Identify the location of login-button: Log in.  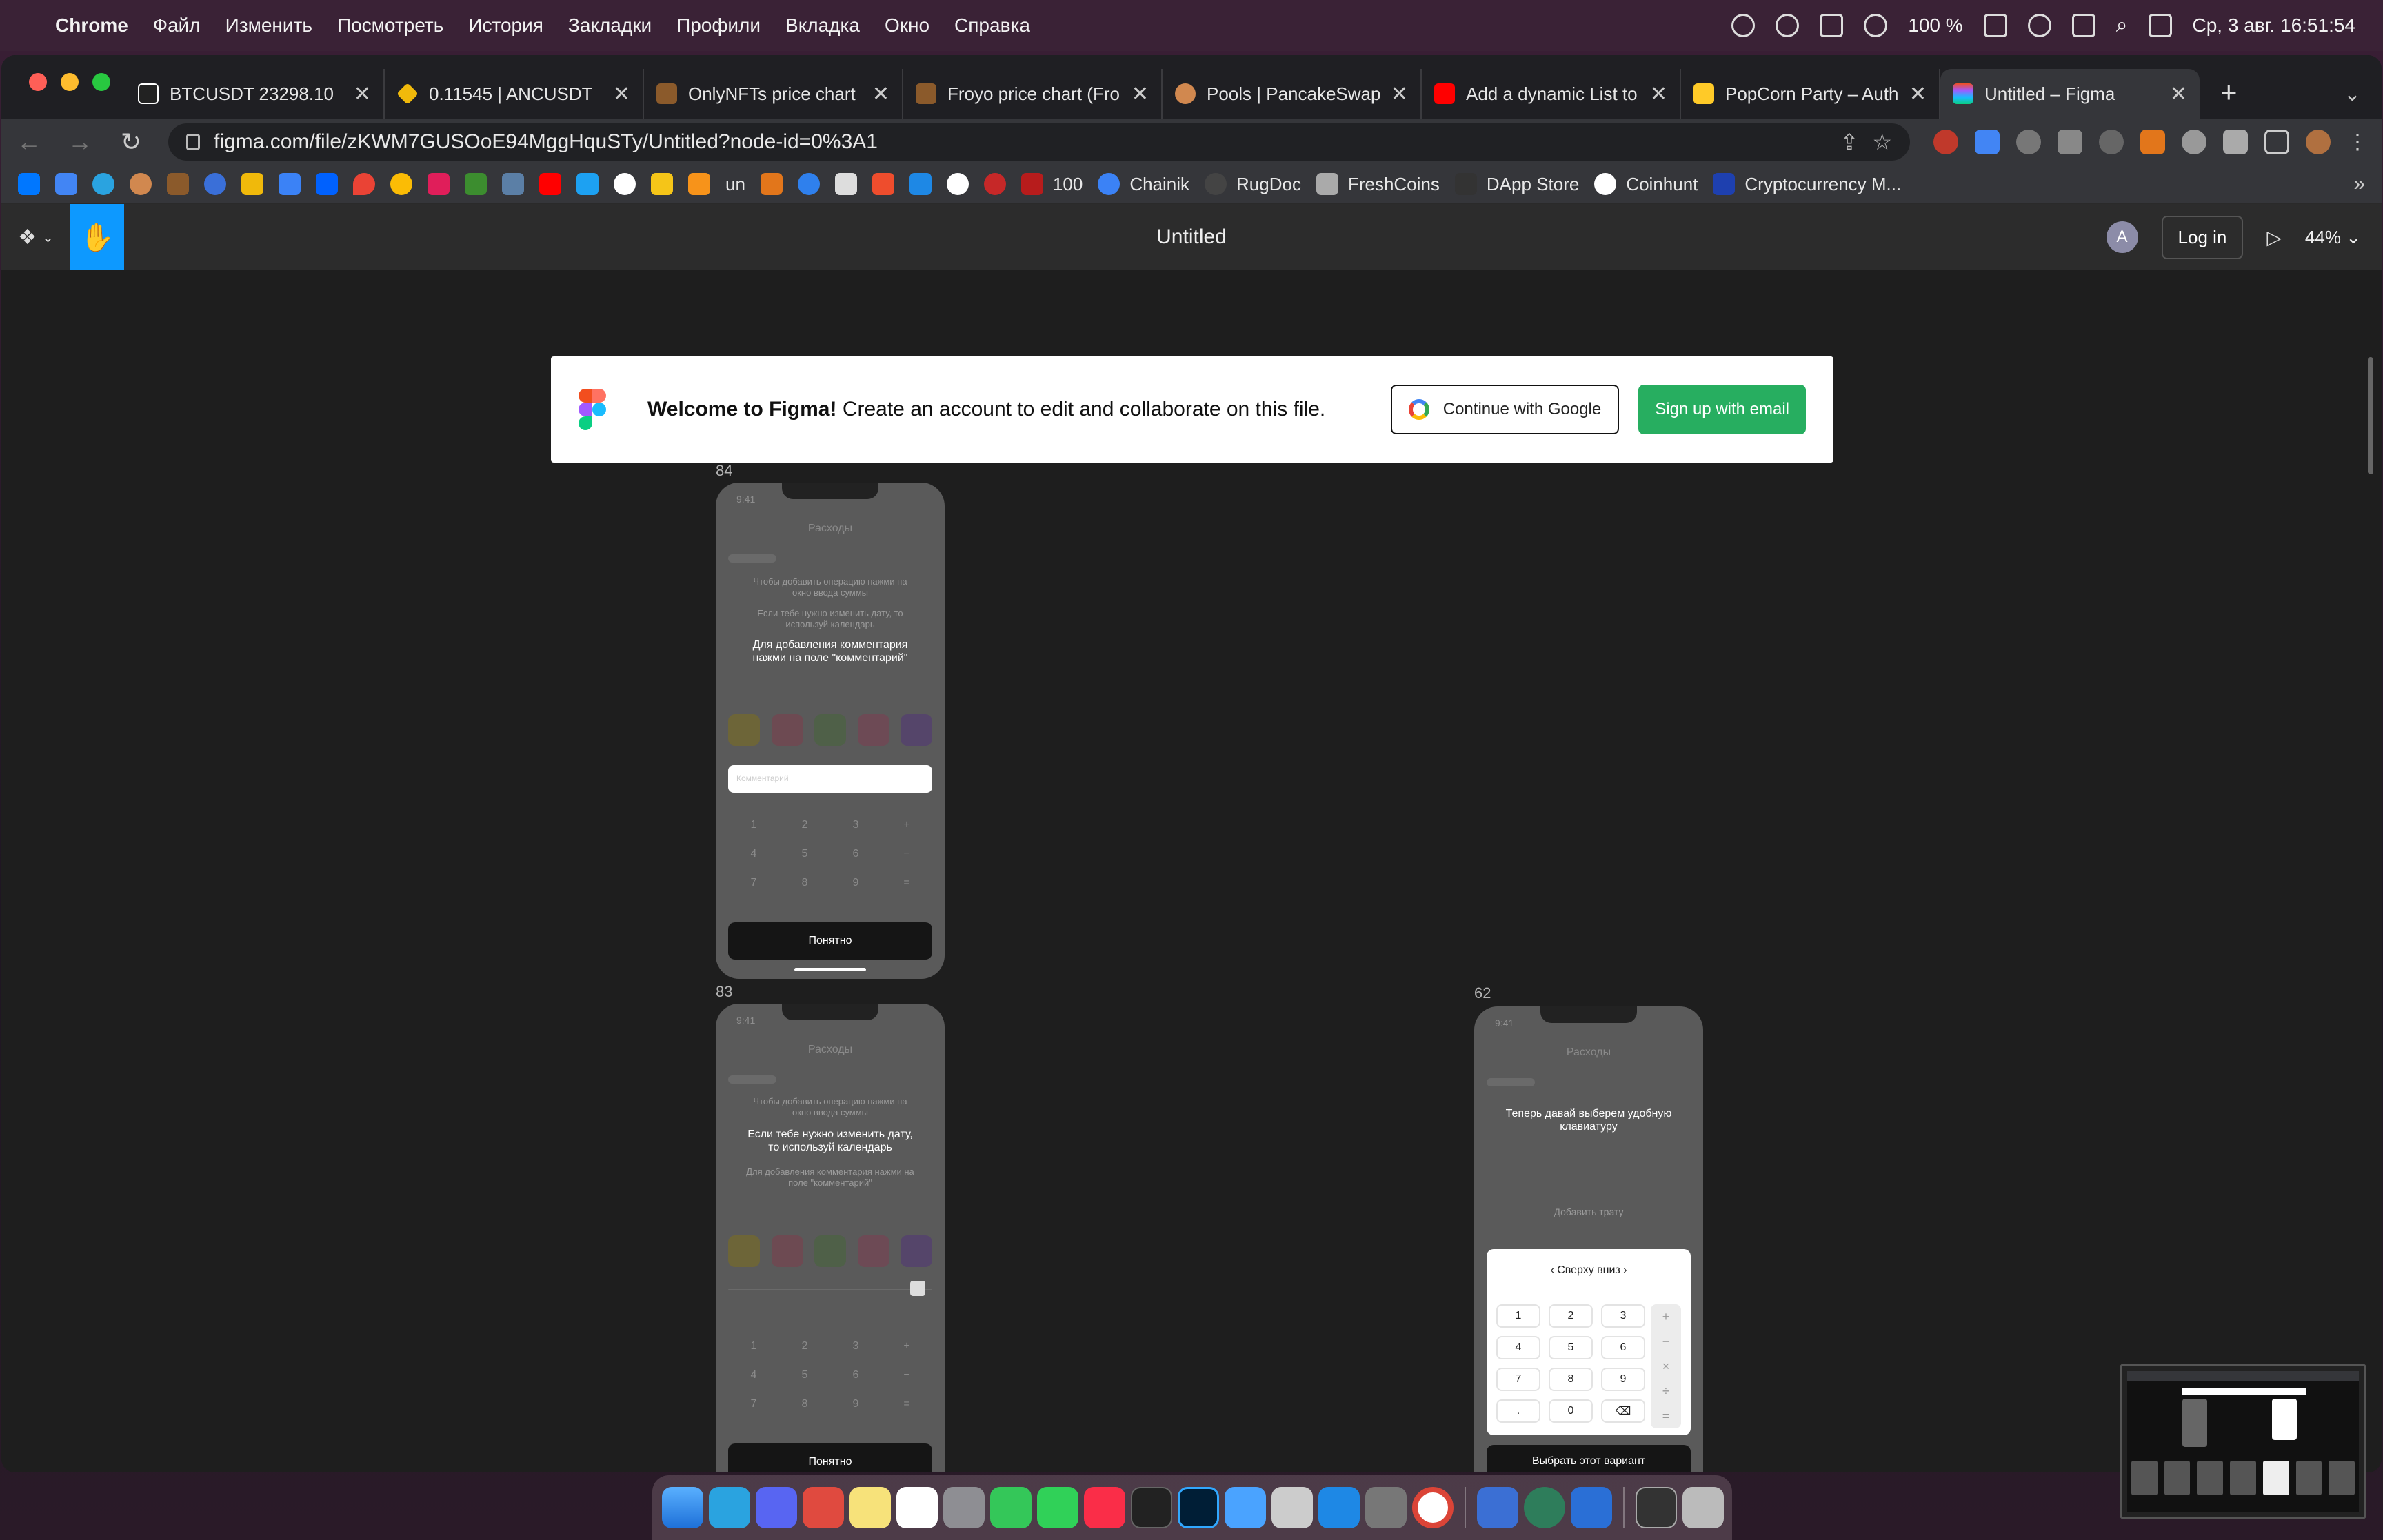
(2202, 237).